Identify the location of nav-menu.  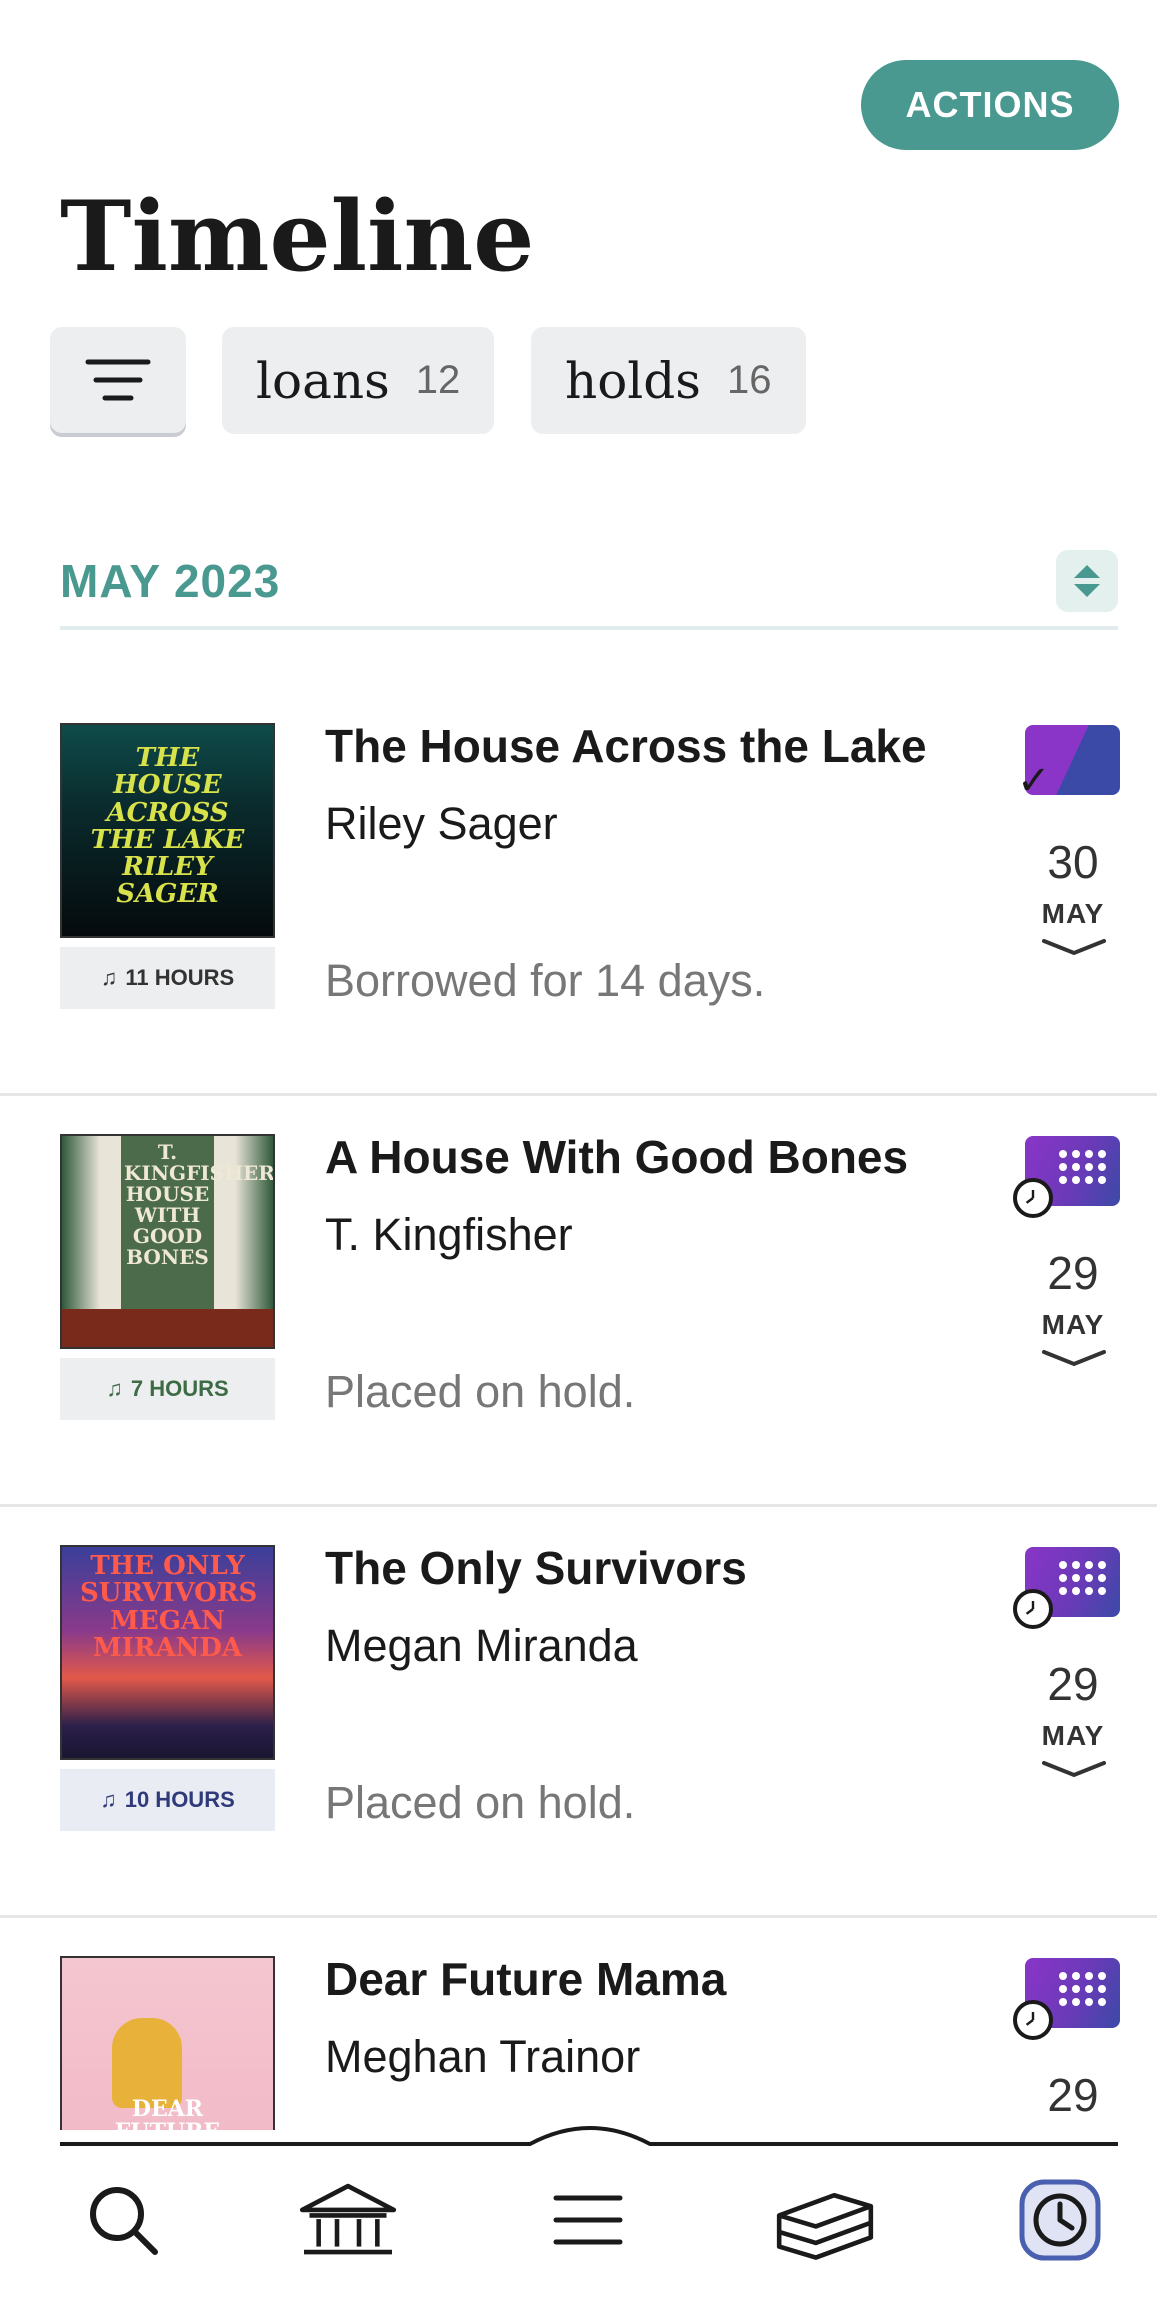
(588, 2220).